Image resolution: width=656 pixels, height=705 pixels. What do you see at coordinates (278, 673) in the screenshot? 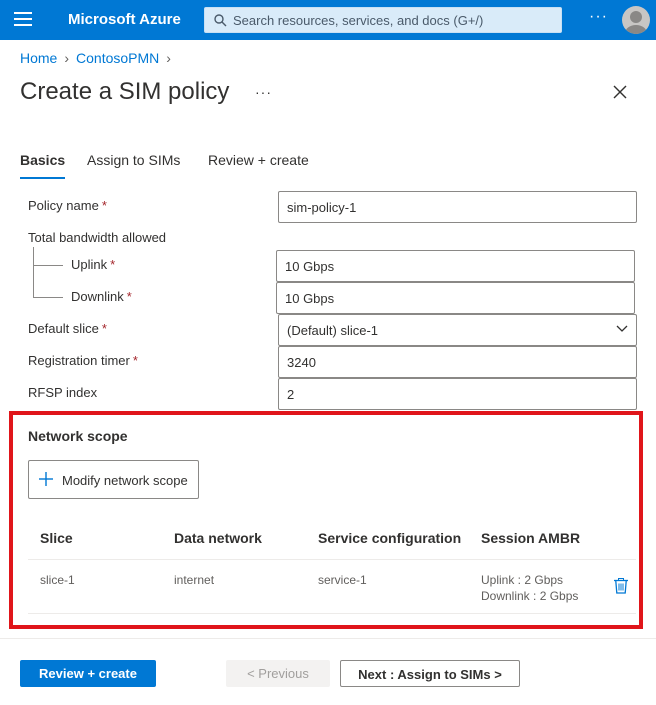
I see `previous-button: < Previous` at bounding box center [278, 673].